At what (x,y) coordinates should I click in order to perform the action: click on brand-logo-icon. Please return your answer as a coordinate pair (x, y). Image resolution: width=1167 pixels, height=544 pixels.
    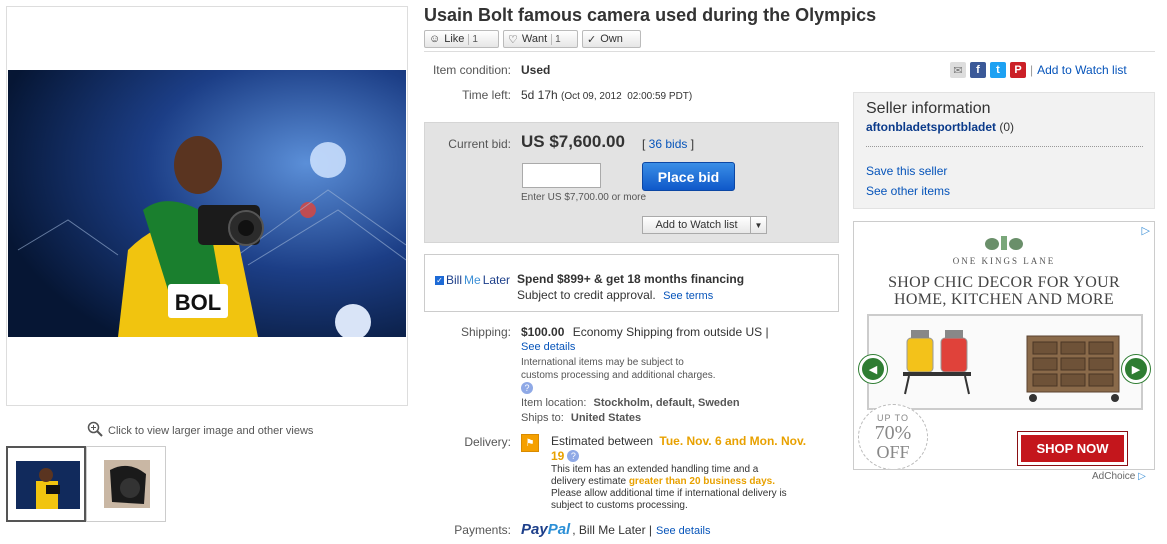
    Looking at the image, I should click on (1004, 244).